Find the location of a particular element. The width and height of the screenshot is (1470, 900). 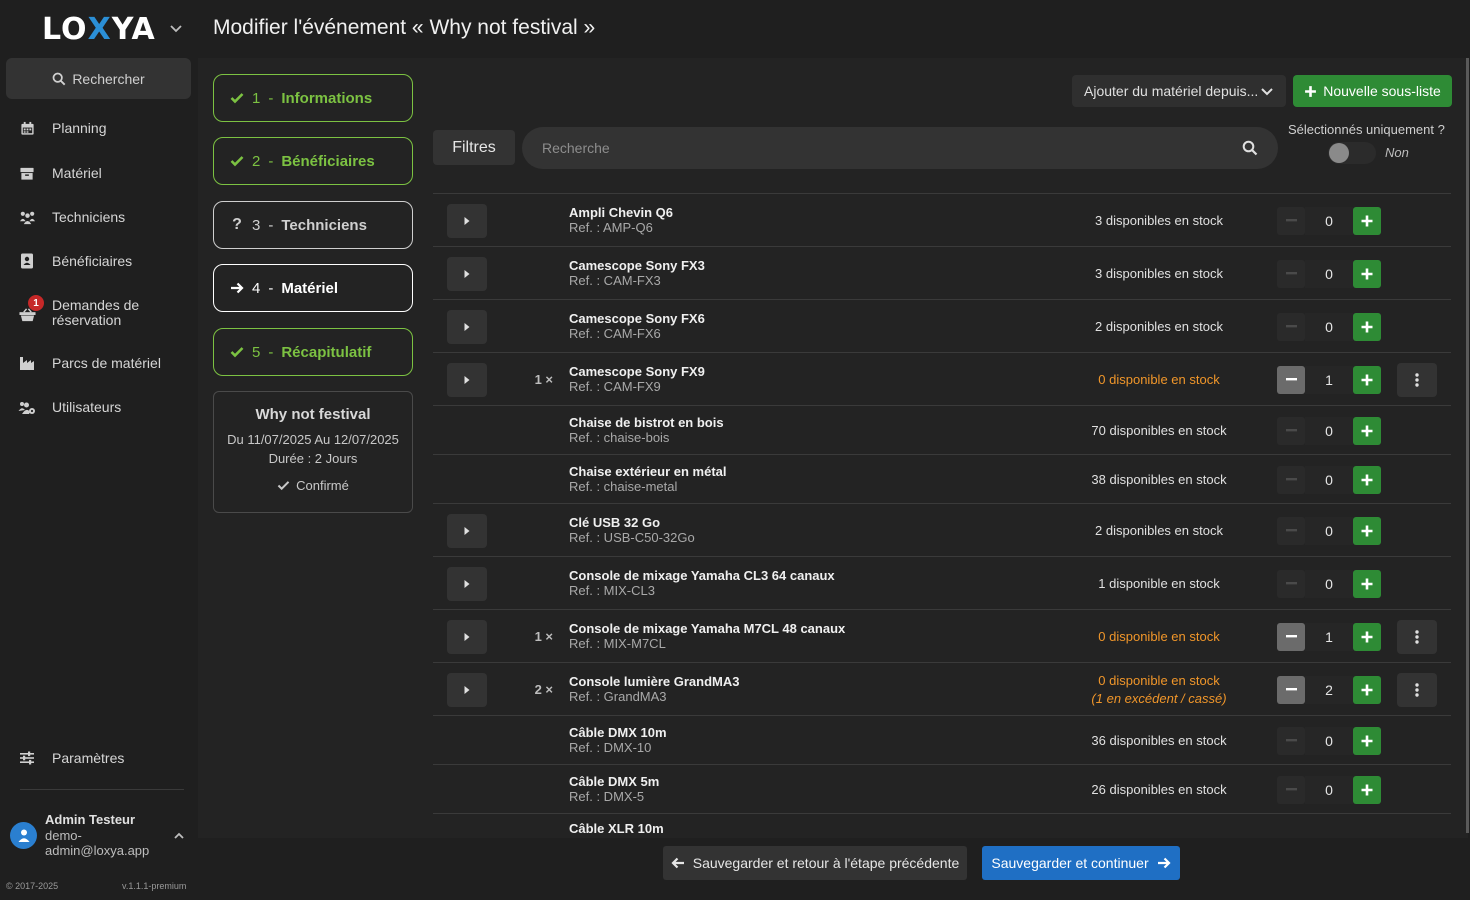

event-duration: Durée : 2 Jours is located at coordinates (313, 458).